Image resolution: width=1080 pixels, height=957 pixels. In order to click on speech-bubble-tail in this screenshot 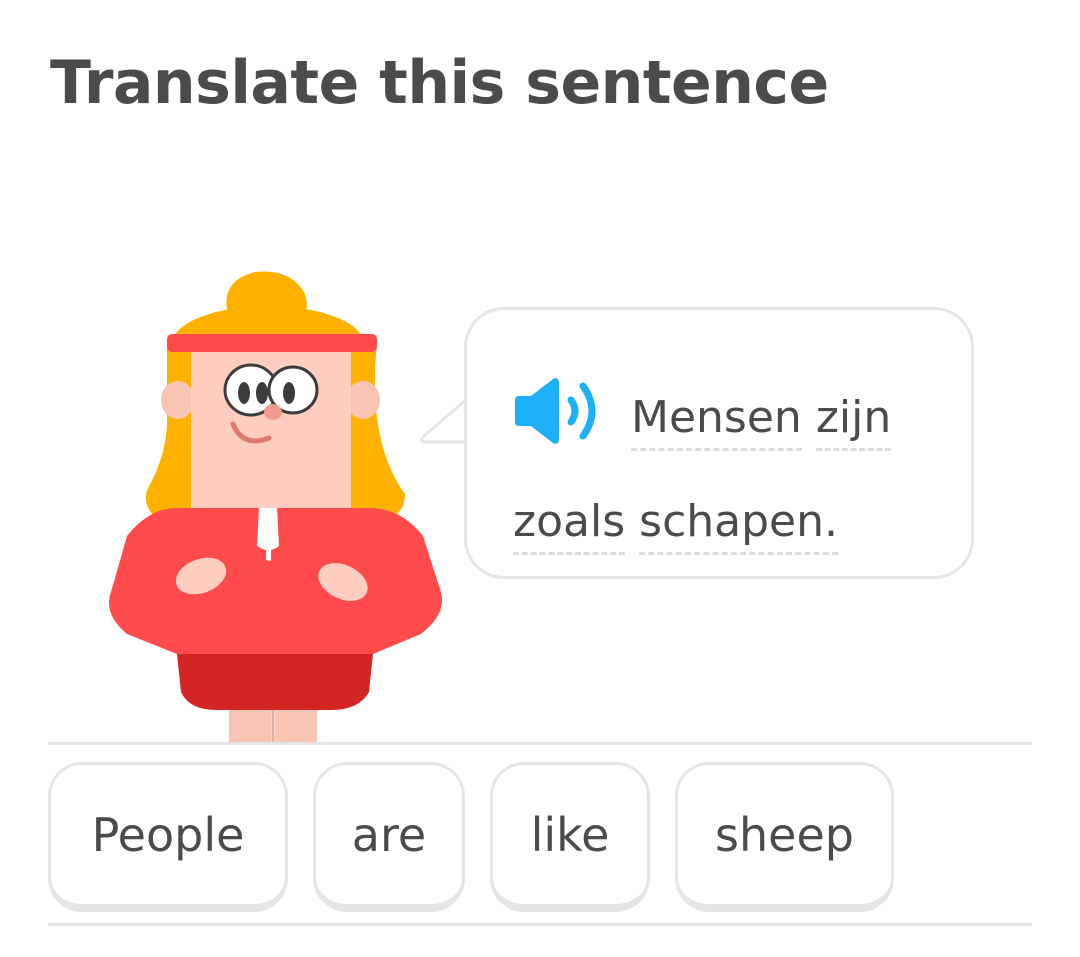, I will do `click(444, 421)`.